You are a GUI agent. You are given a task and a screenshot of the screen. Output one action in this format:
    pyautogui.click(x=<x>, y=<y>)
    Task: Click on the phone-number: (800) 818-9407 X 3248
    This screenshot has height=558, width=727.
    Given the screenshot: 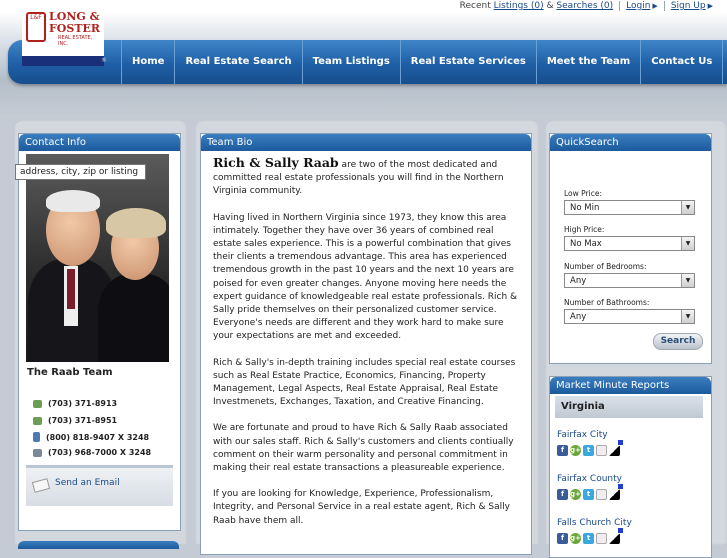 What is the action you would take?
    pyautogui.click(x=98, y=437)
    